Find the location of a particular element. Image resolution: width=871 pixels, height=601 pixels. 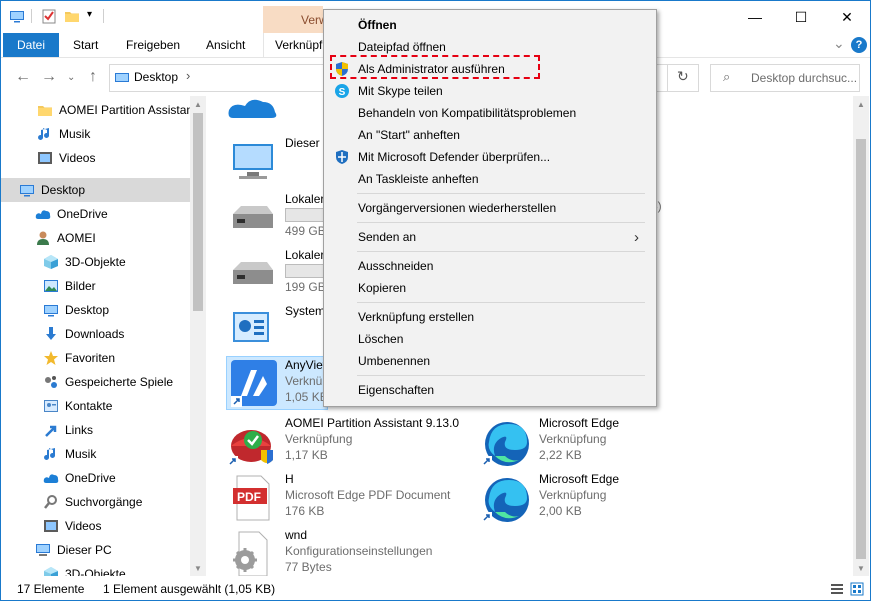

tiles-view-icon is located at coordinates (857, 589).